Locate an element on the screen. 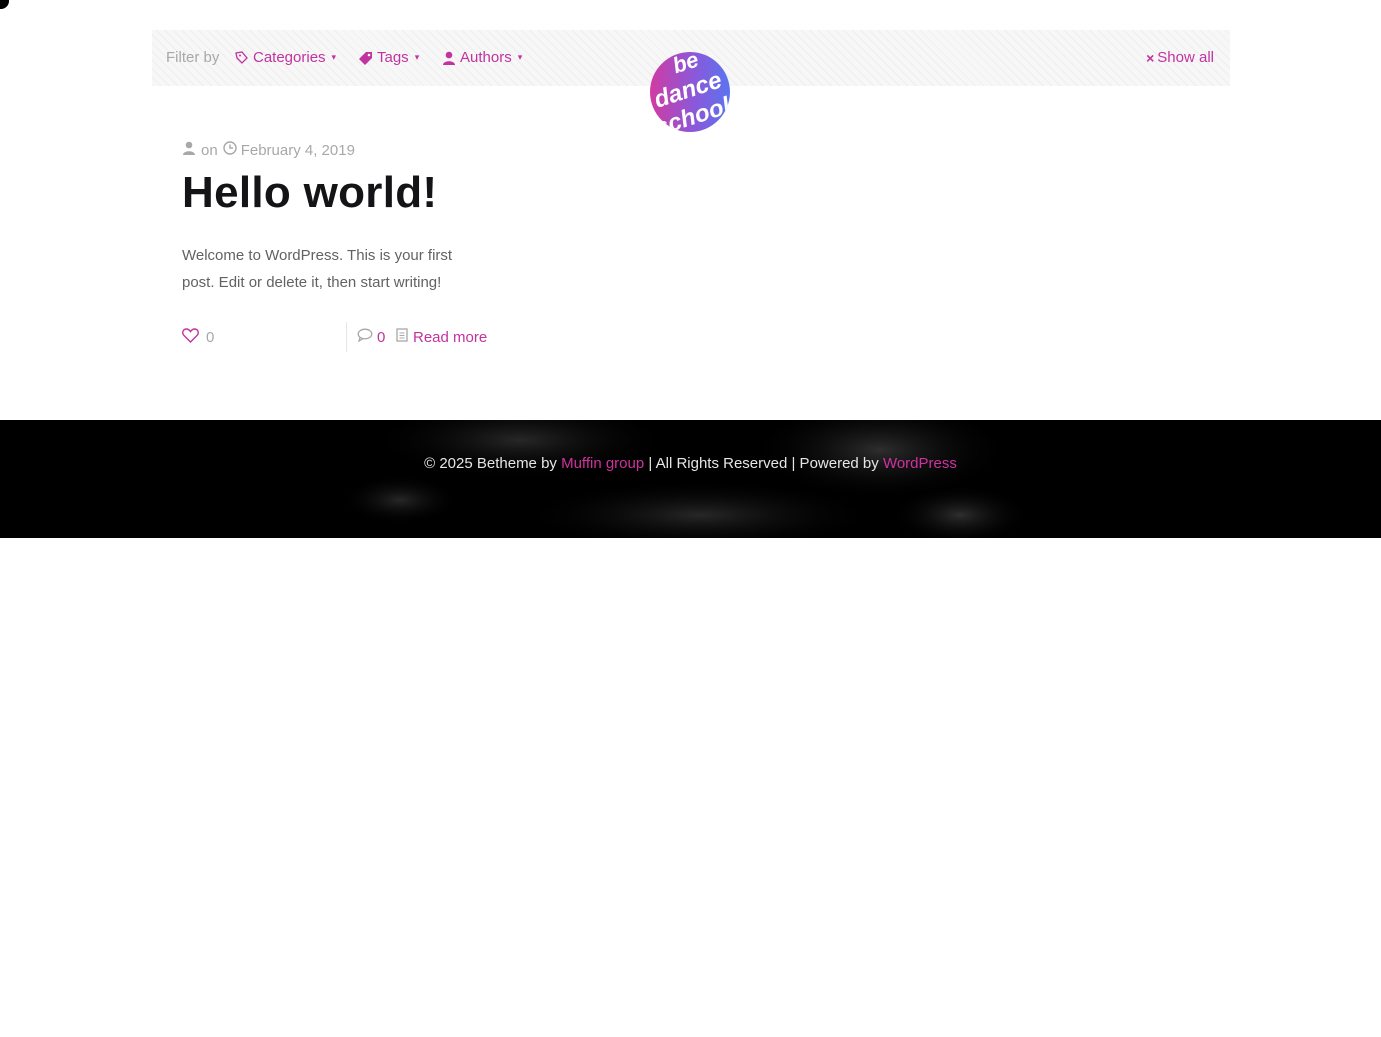  post-meta: on February 4, 2019 is located at coordinates (268, 150).